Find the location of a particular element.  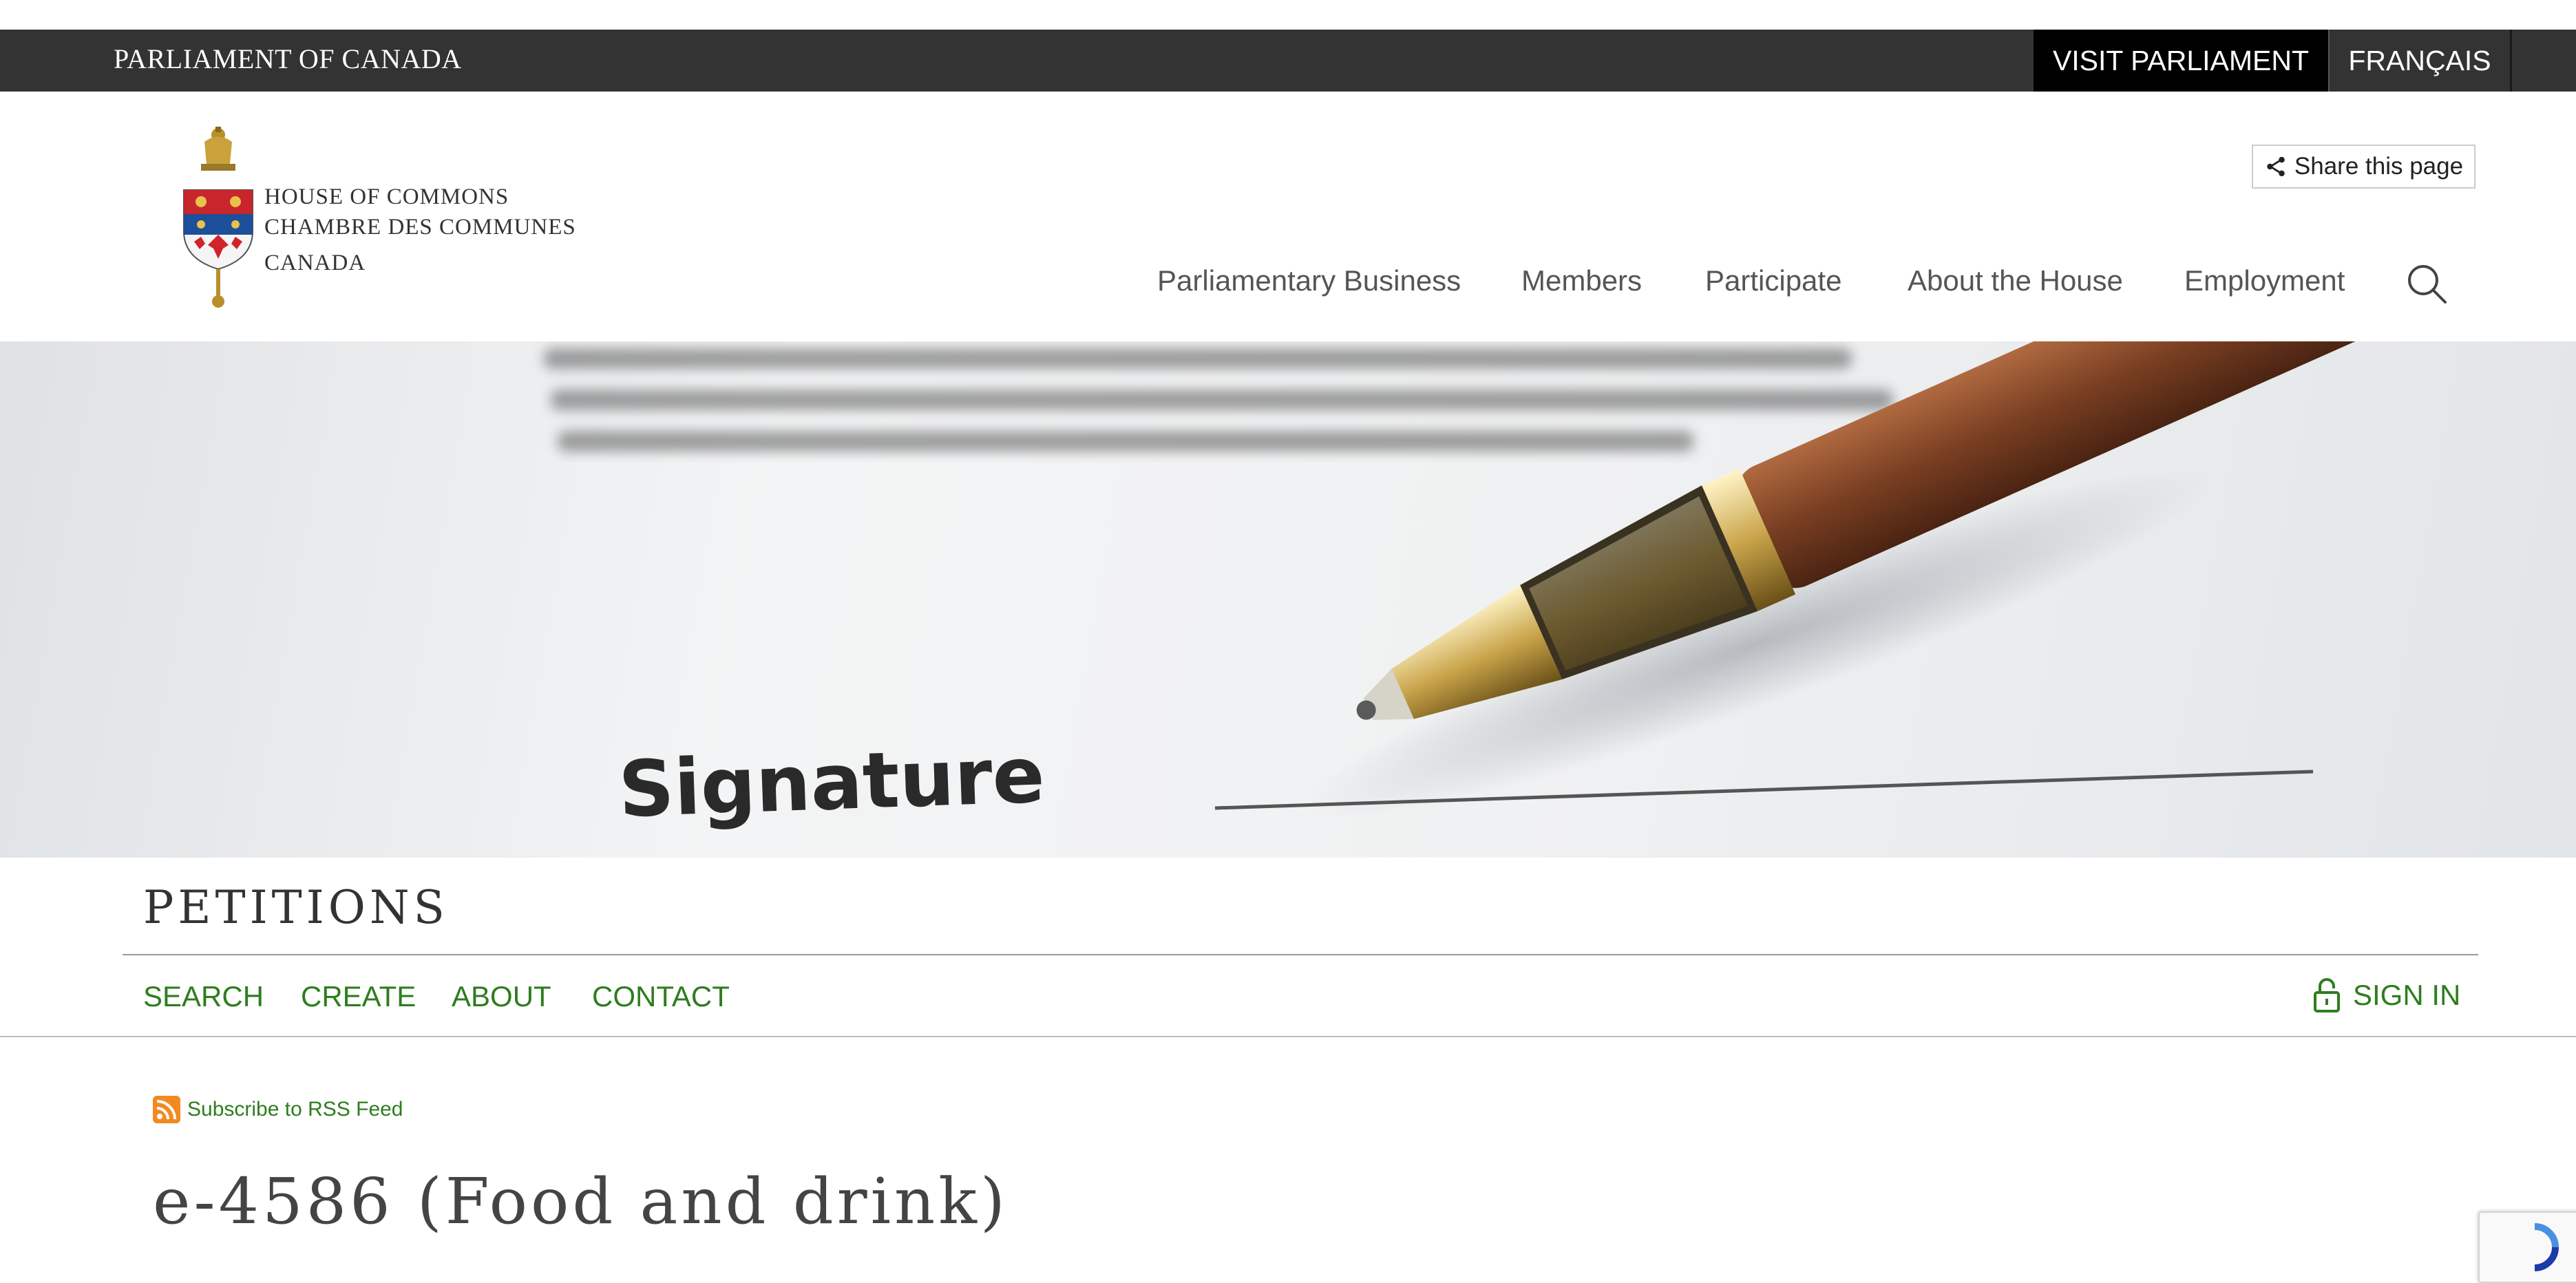

rss-subscribe-link: Subscribe to RSS Feed is located at coordinates (278, 1109).